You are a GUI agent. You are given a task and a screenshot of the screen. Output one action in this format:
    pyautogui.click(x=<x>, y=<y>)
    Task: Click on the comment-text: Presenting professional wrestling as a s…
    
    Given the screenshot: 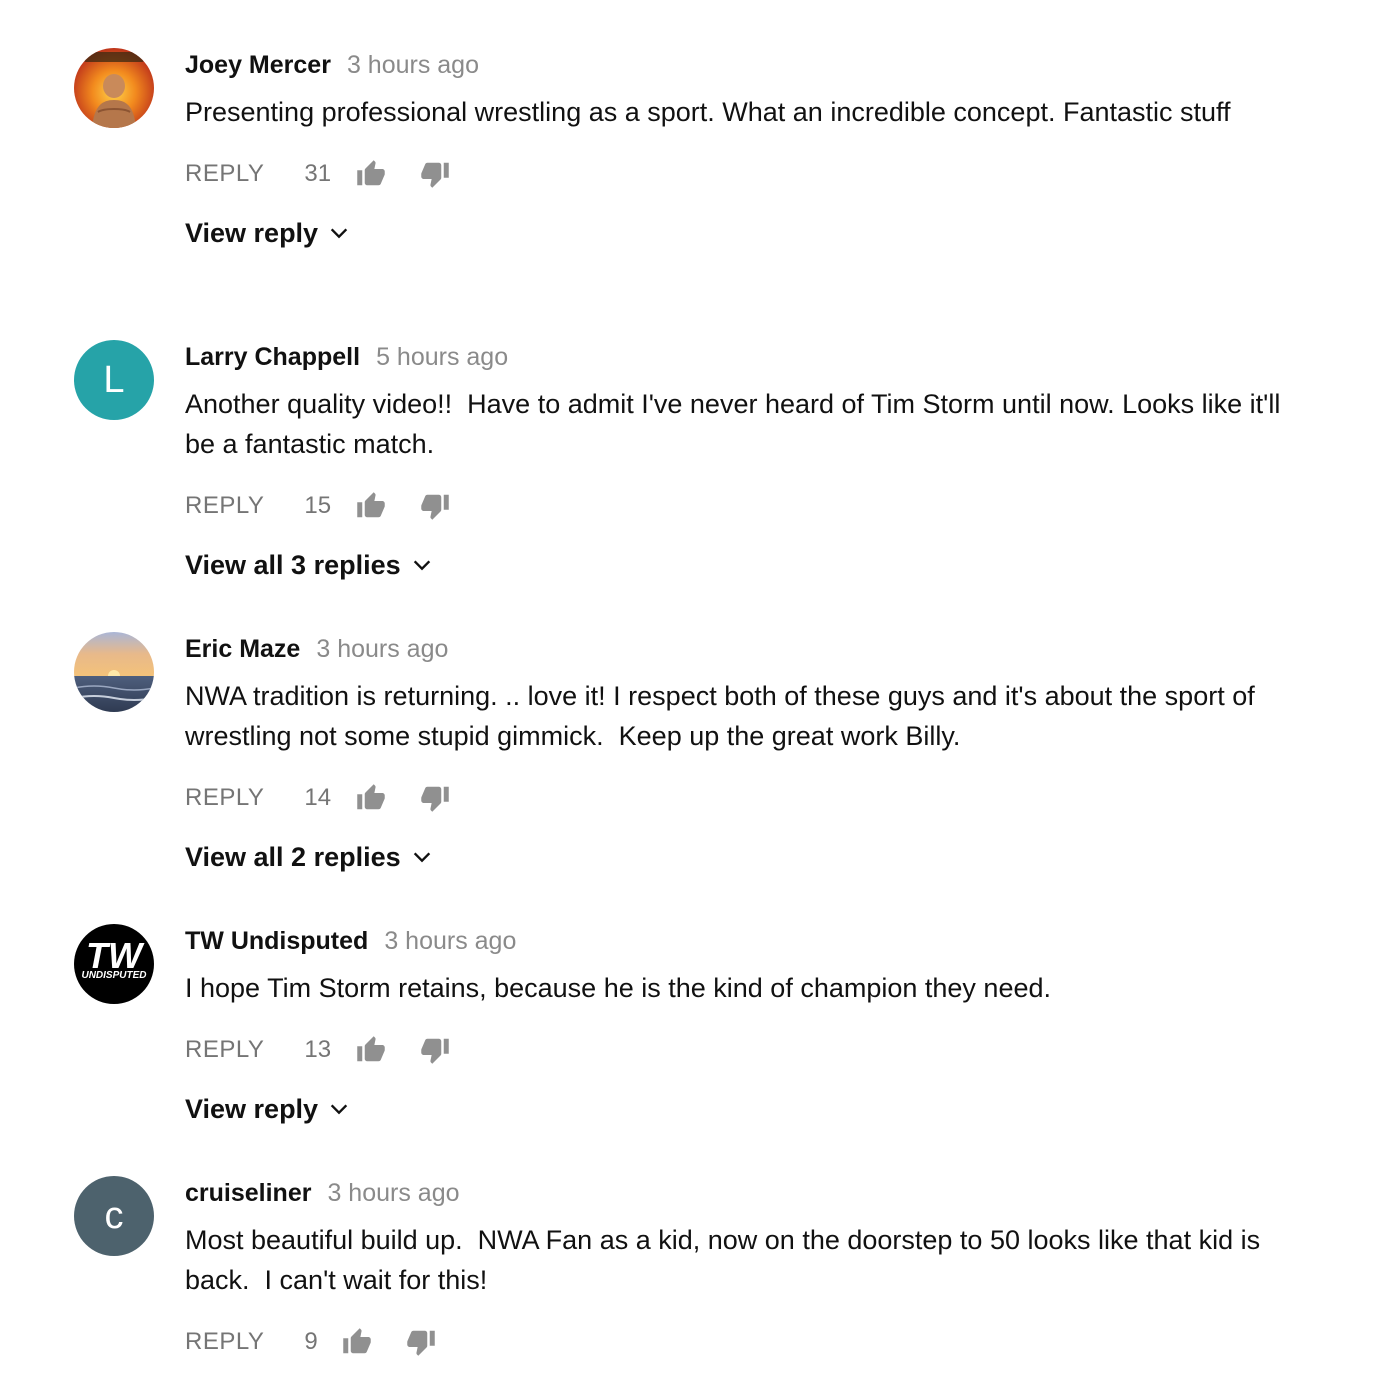 What is the action you would take?
    pyautogui.click(x=708, y=112)
    